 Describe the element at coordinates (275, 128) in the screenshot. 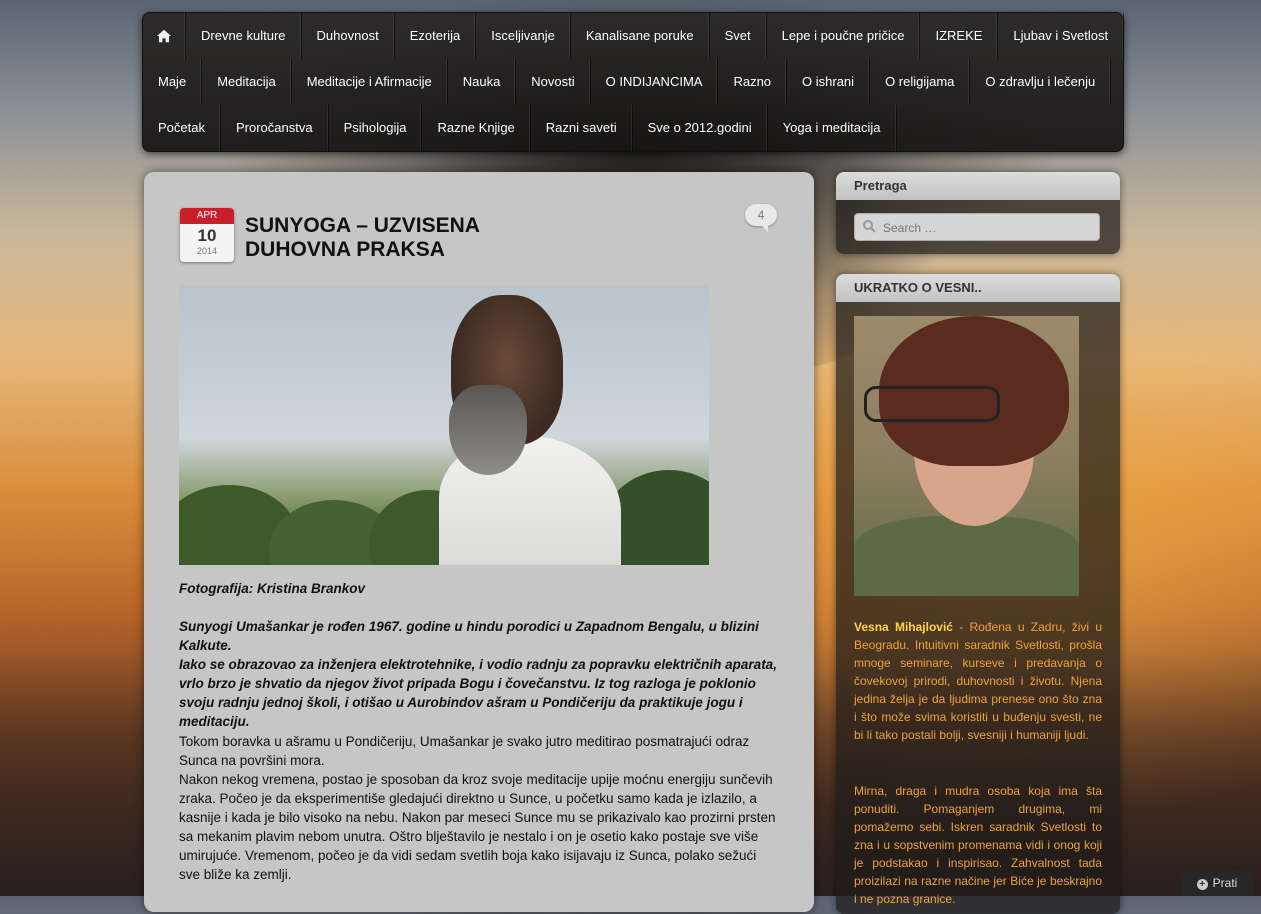

I see `nav-item-prorocanstva: Proročanstva` at that location.